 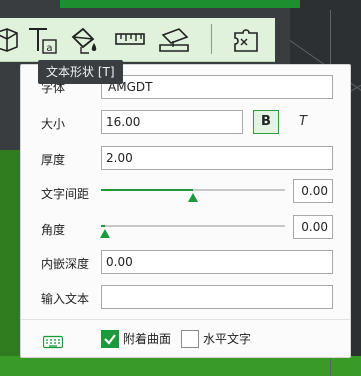 What do you see at coordinates (147, 190) in the screenshot?
I see `spacing-slider-fill` at bounding box center [147, 190].